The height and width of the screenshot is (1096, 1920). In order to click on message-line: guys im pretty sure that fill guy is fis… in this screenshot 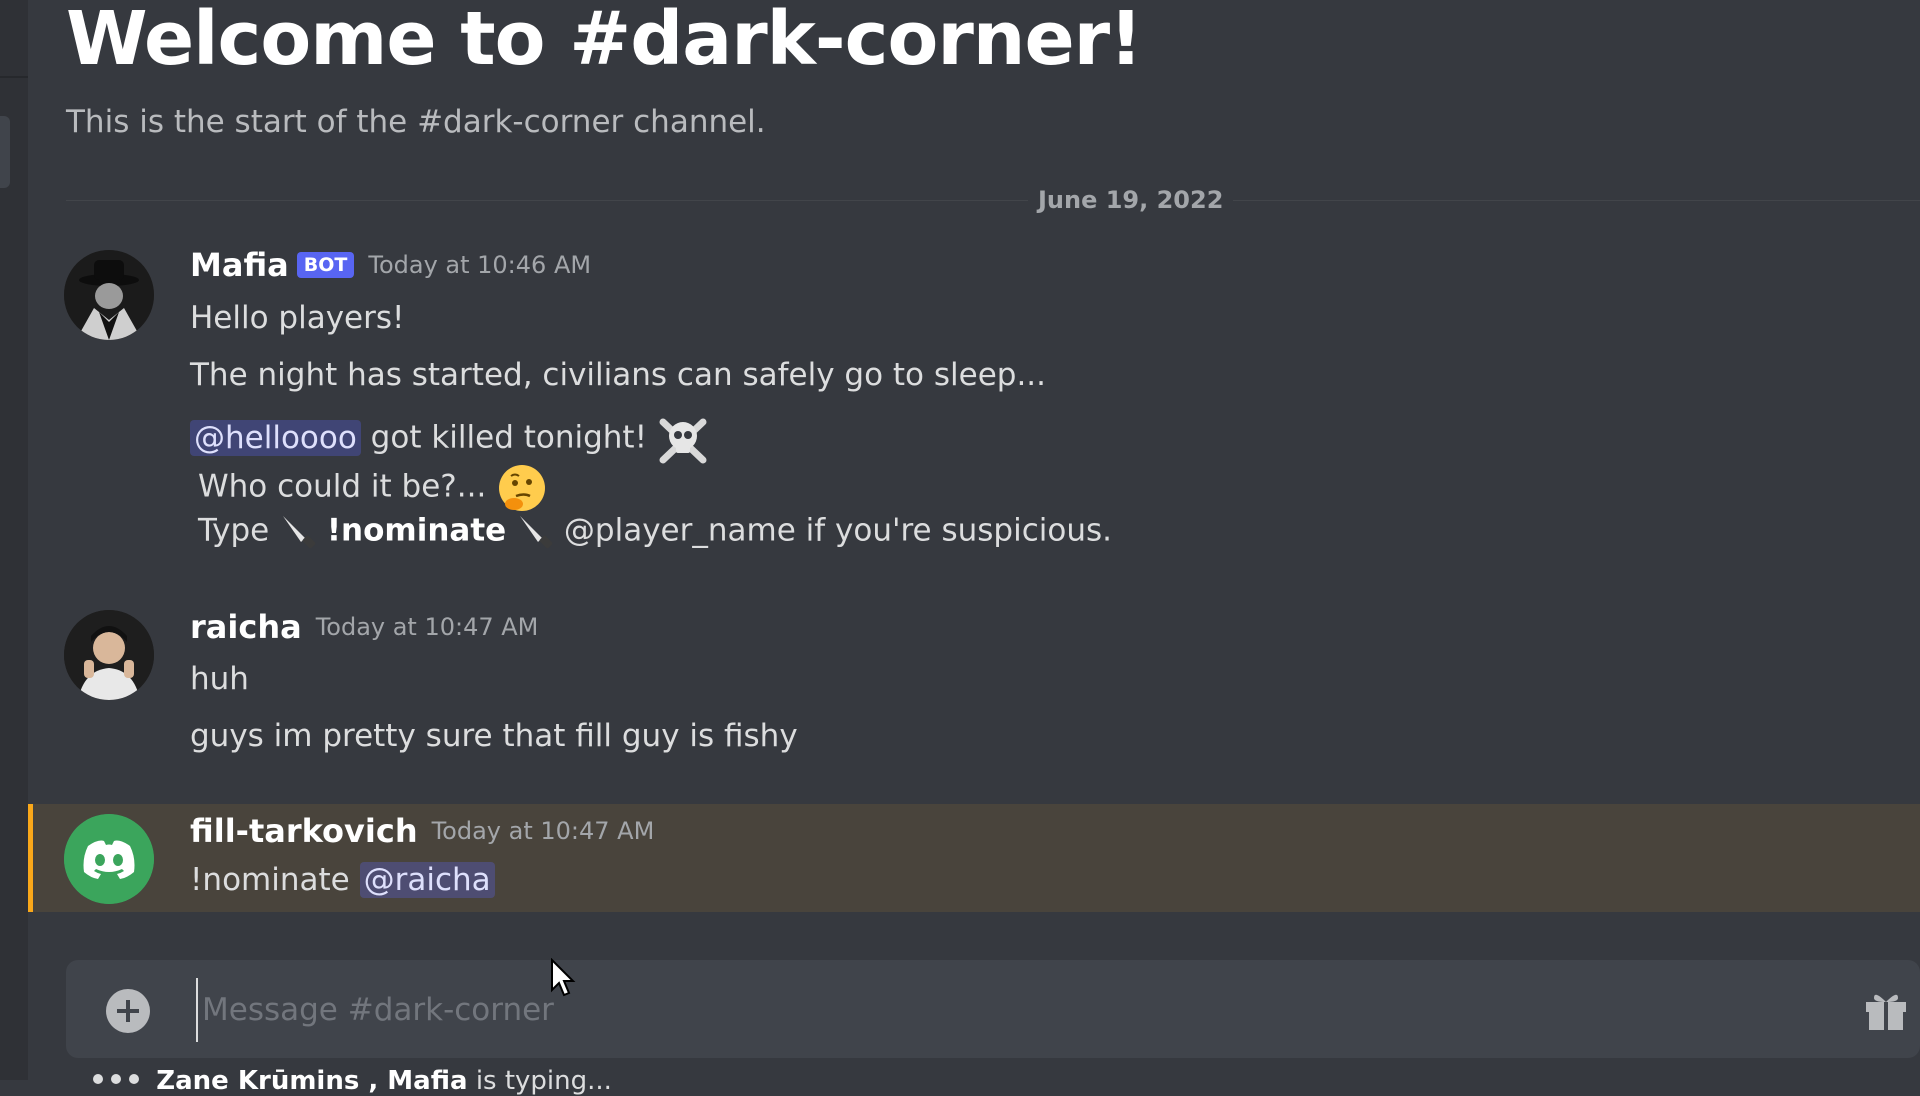, I will do `click(494, 736)`.